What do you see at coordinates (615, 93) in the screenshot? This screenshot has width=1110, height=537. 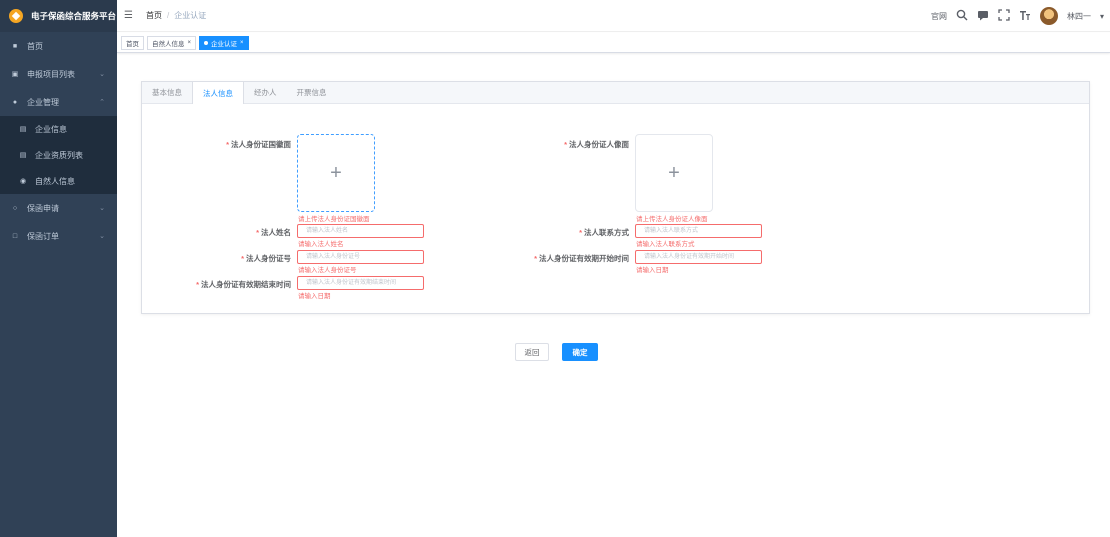 I see `tab-bar: 基本信息 法人信息 经办人 开票信息` at bounding box center [615, 93].